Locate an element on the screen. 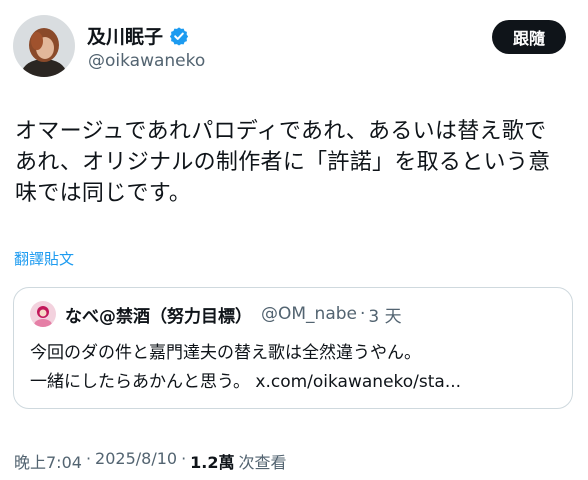 The width and height of the screenshot is (588, 480). tweet-line: 味では同じです。 is located at coordinates (103, 193).